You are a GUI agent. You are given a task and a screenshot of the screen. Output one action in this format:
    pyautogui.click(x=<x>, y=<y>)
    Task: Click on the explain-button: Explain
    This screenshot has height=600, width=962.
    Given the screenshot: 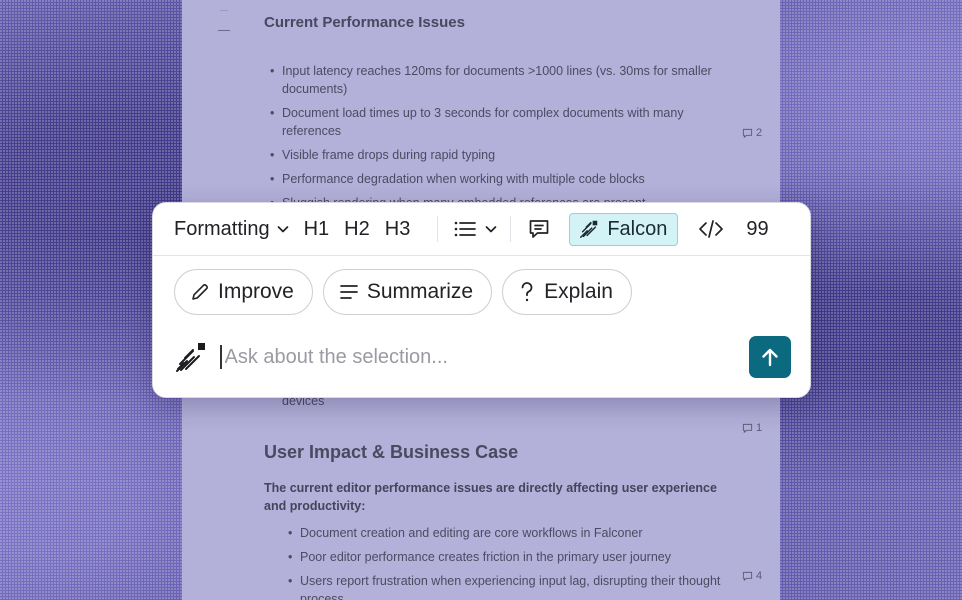 What is the action you would take?
    pyautogui.click(x=567, y=292)
    